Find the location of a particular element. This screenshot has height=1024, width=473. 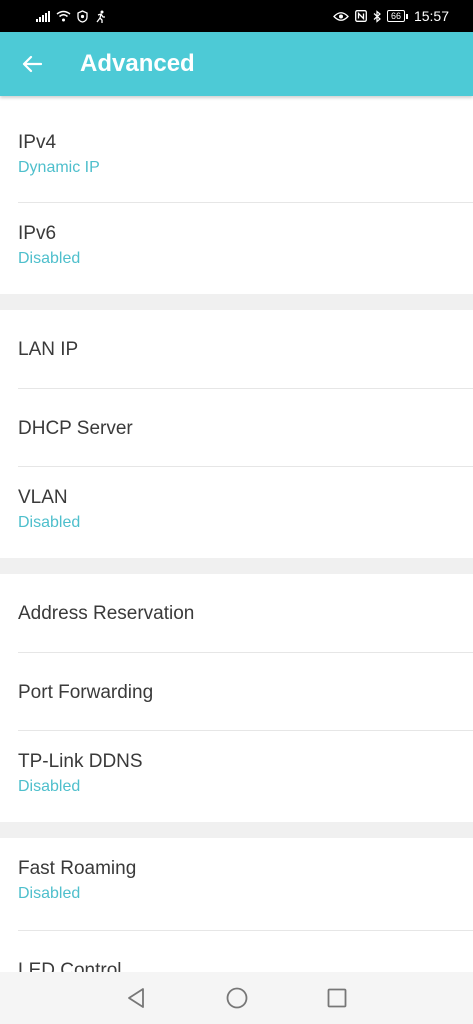

list-item-led-control: LED Control is located at coordinates (245, 951).